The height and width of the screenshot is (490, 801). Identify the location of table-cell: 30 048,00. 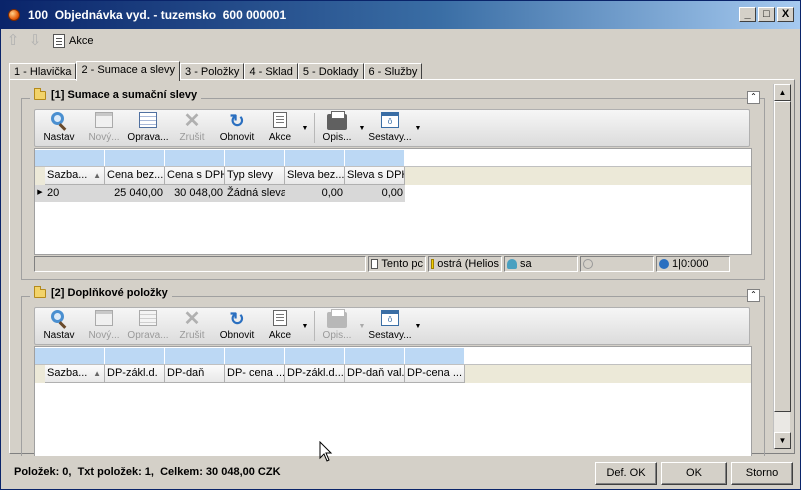
(198, 193).